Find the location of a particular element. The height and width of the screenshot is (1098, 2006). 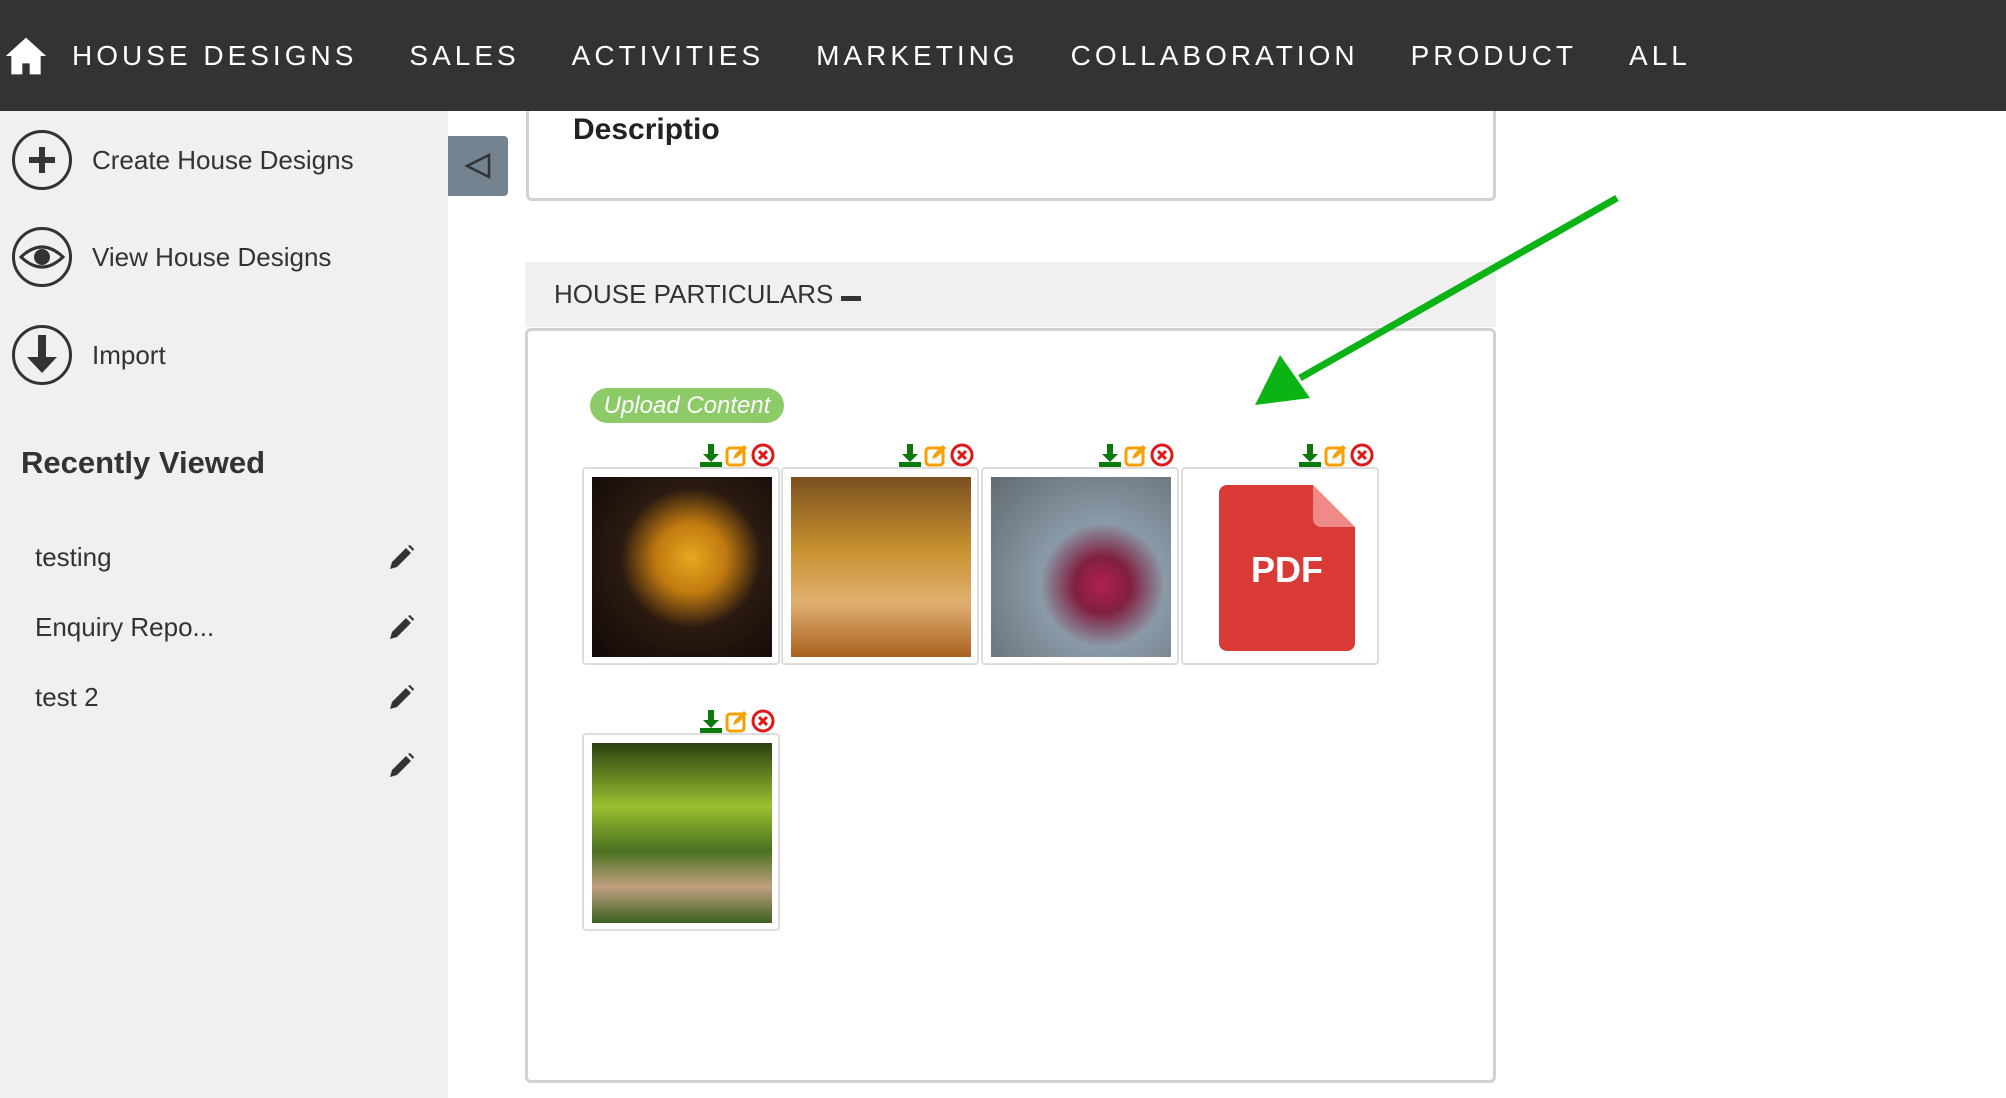

recent-item is located at coordinates (225, 766).